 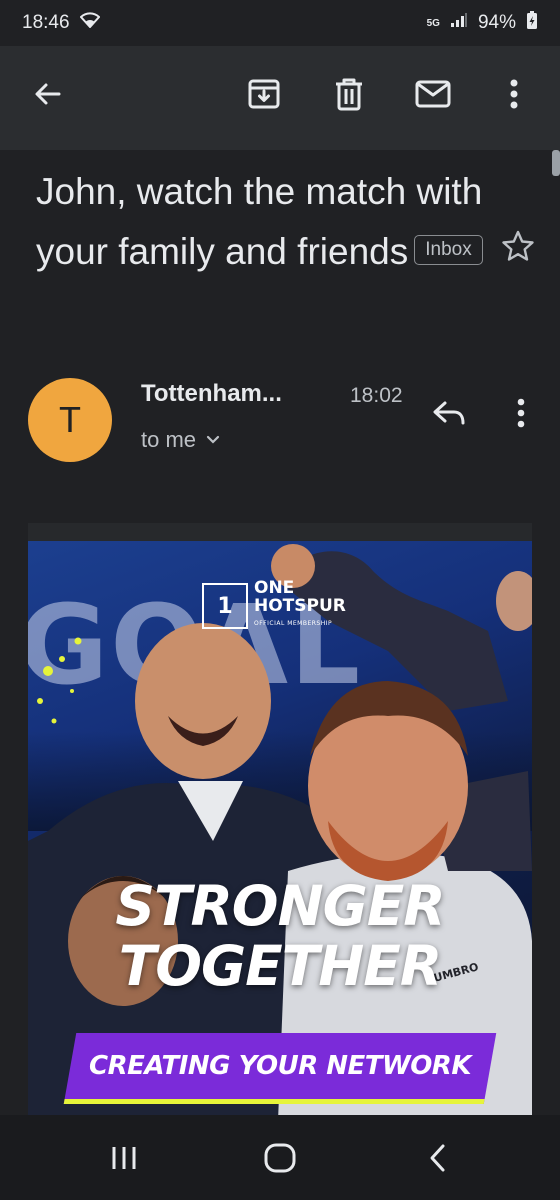 I want to click on battery-icon, so click(x=532, y=23).